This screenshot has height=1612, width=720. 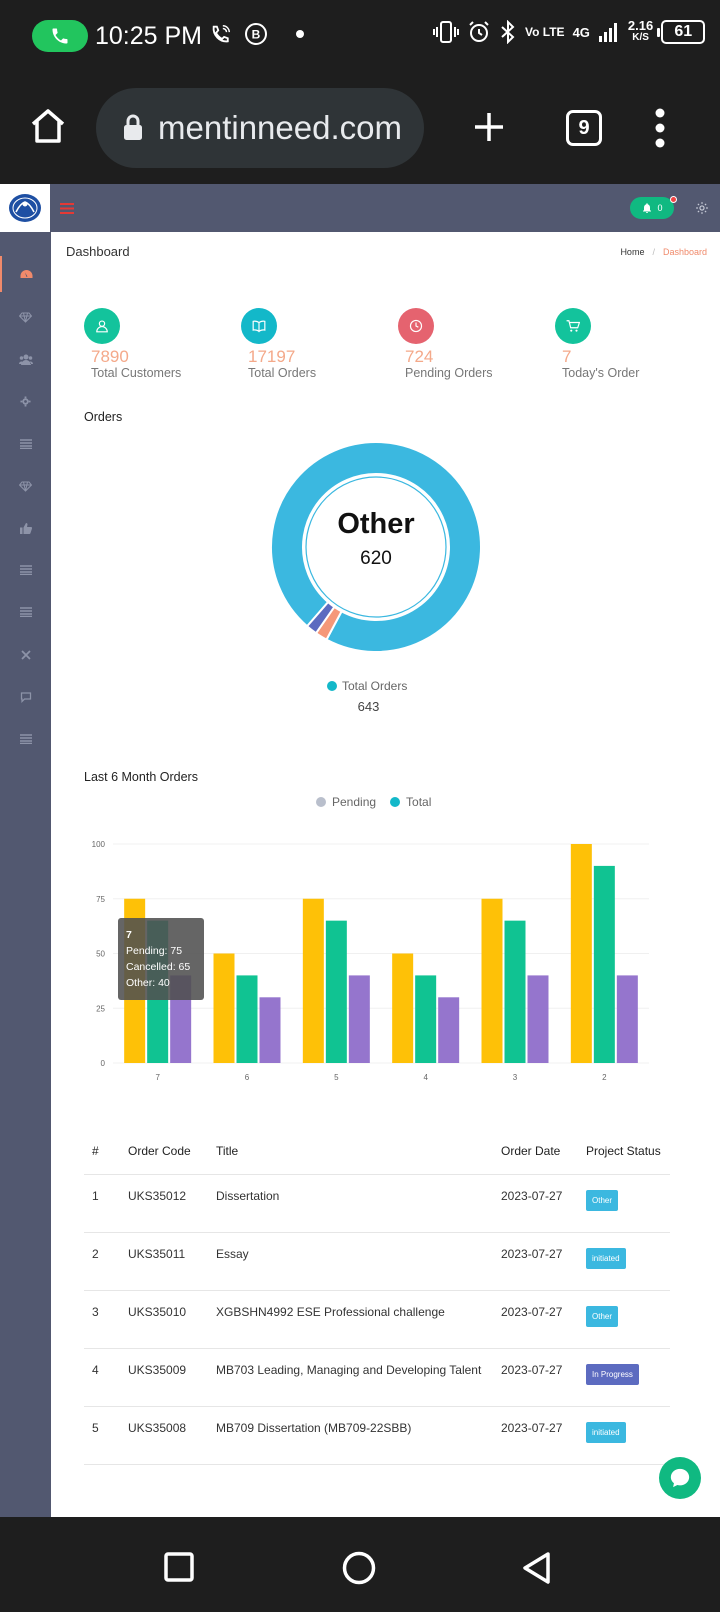 I want to click on more-options-icon, so click(x=660, y=128).